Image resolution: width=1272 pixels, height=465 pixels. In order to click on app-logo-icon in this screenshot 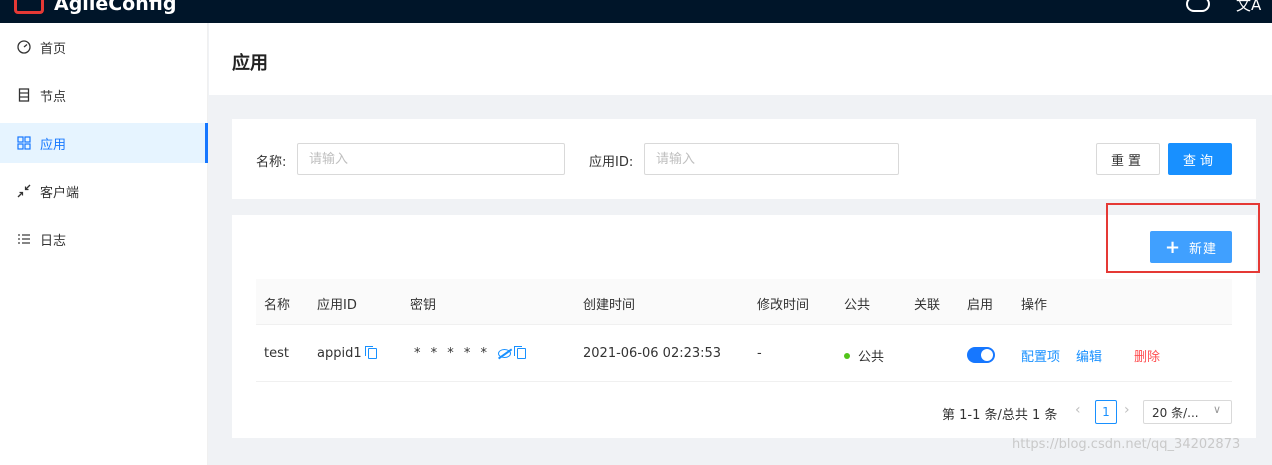, I will do `click(29, 7)`.